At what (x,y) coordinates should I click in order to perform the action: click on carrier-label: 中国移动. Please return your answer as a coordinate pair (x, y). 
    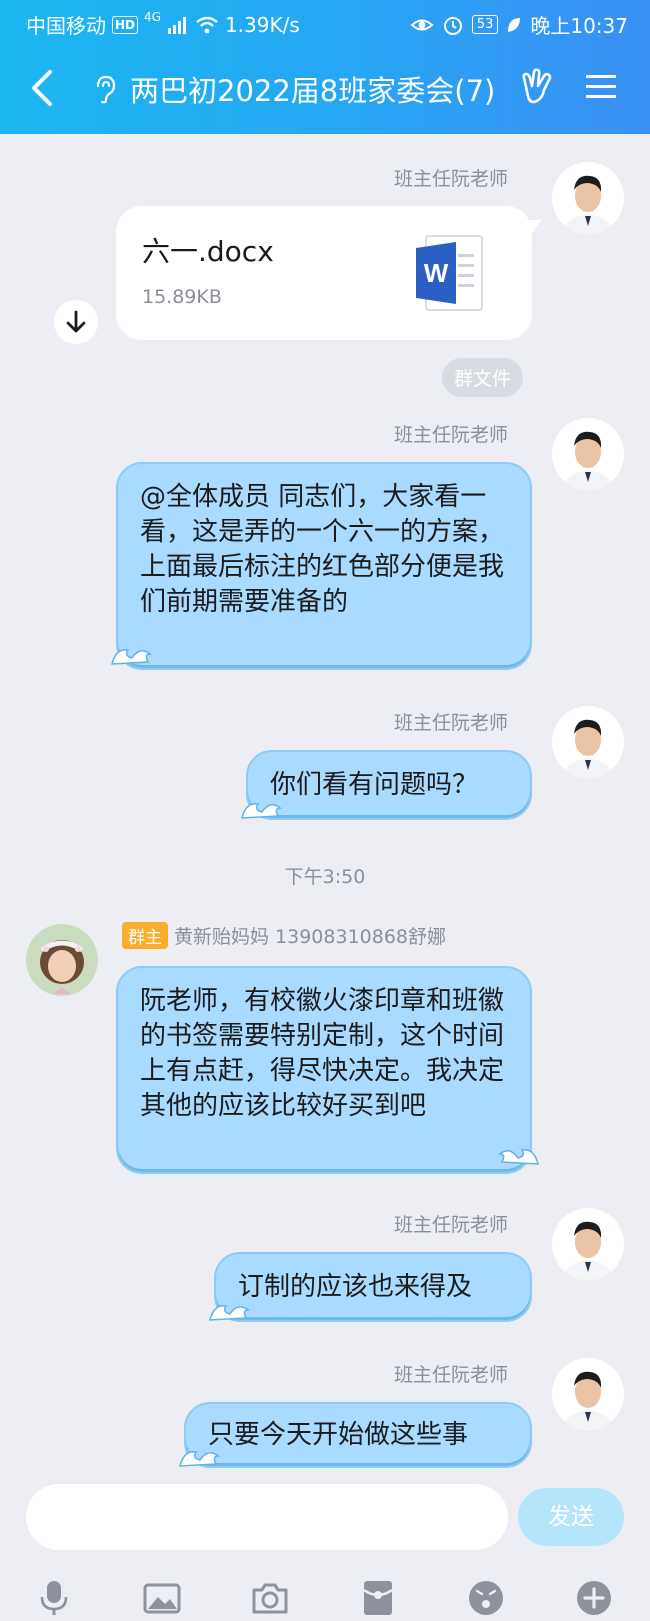
    Looking at the image, I should click on (66, 26).